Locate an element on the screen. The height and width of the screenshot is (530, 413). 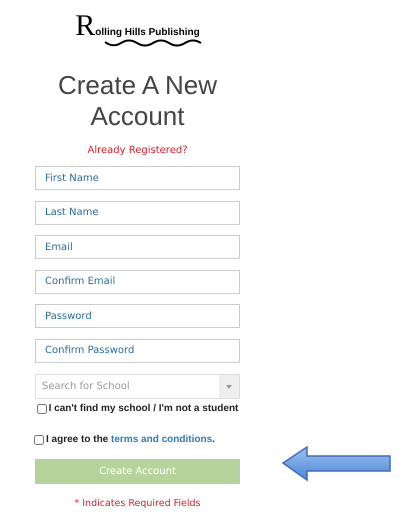
text-field: Password is located at coordinates (137, 316).